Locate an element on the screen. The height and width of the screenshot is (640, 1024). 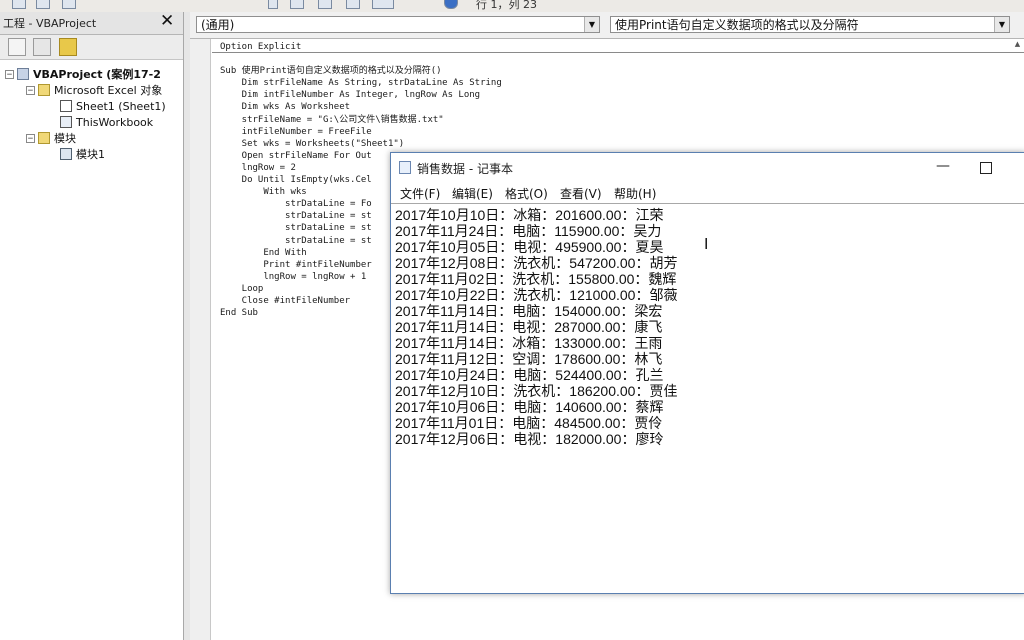
procedure-dropdown: 使用Print语句自定义数据项的格式以及分隔符 ▼ is located at coordinates (810, 24).